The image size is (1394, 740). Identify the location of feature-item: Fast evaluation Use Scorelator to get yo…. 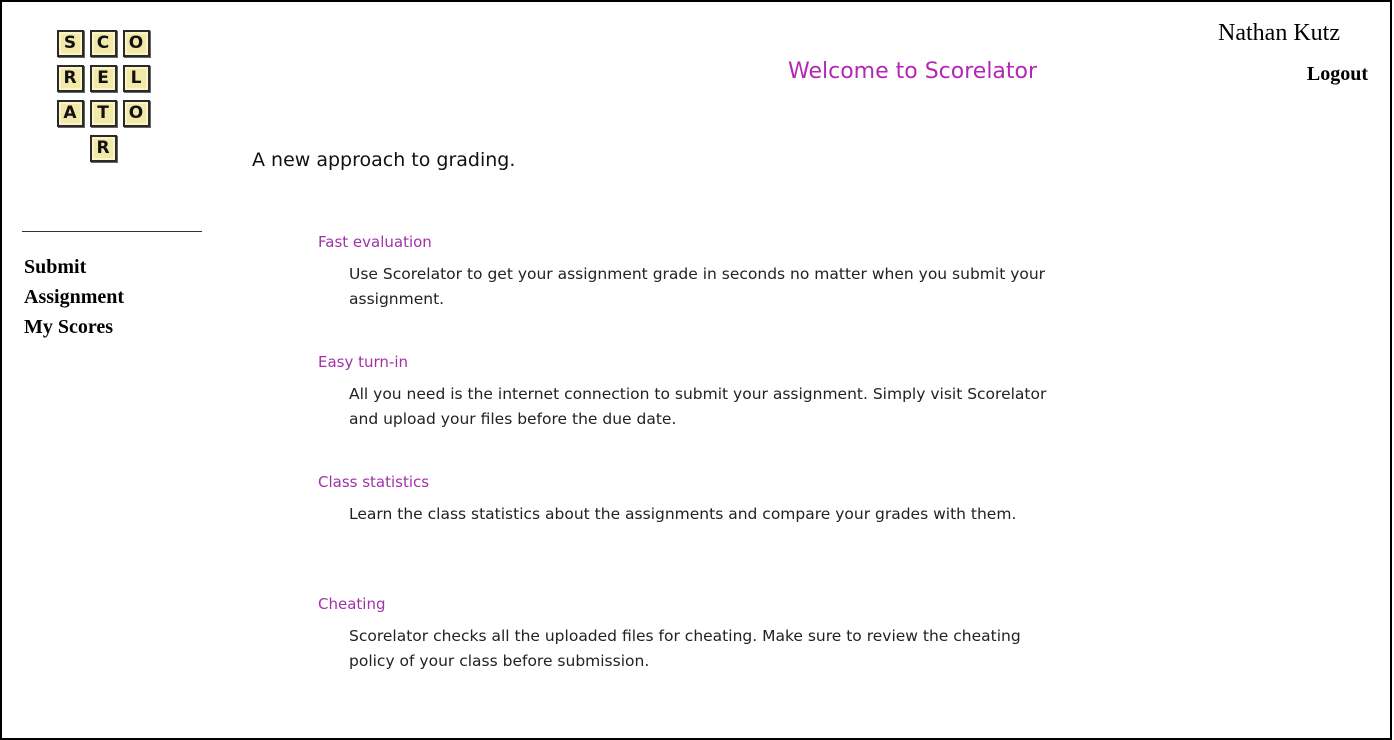
(698, 292).